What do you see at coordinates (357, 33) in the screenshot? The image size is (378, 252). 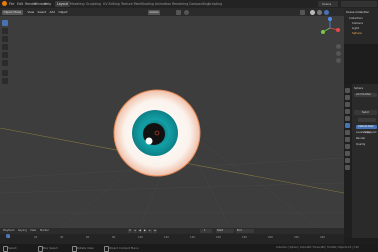 I see `outliner-item-sphere: Sphere` at bounding box center [357, 33].